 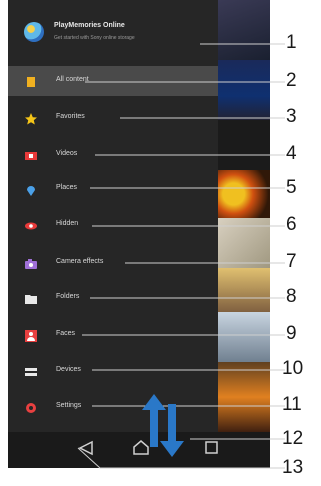 What do you see at coordinates (291, 42) in the screenshot?
I see `callout-number-1: 1` at bounding box center [291, 42].